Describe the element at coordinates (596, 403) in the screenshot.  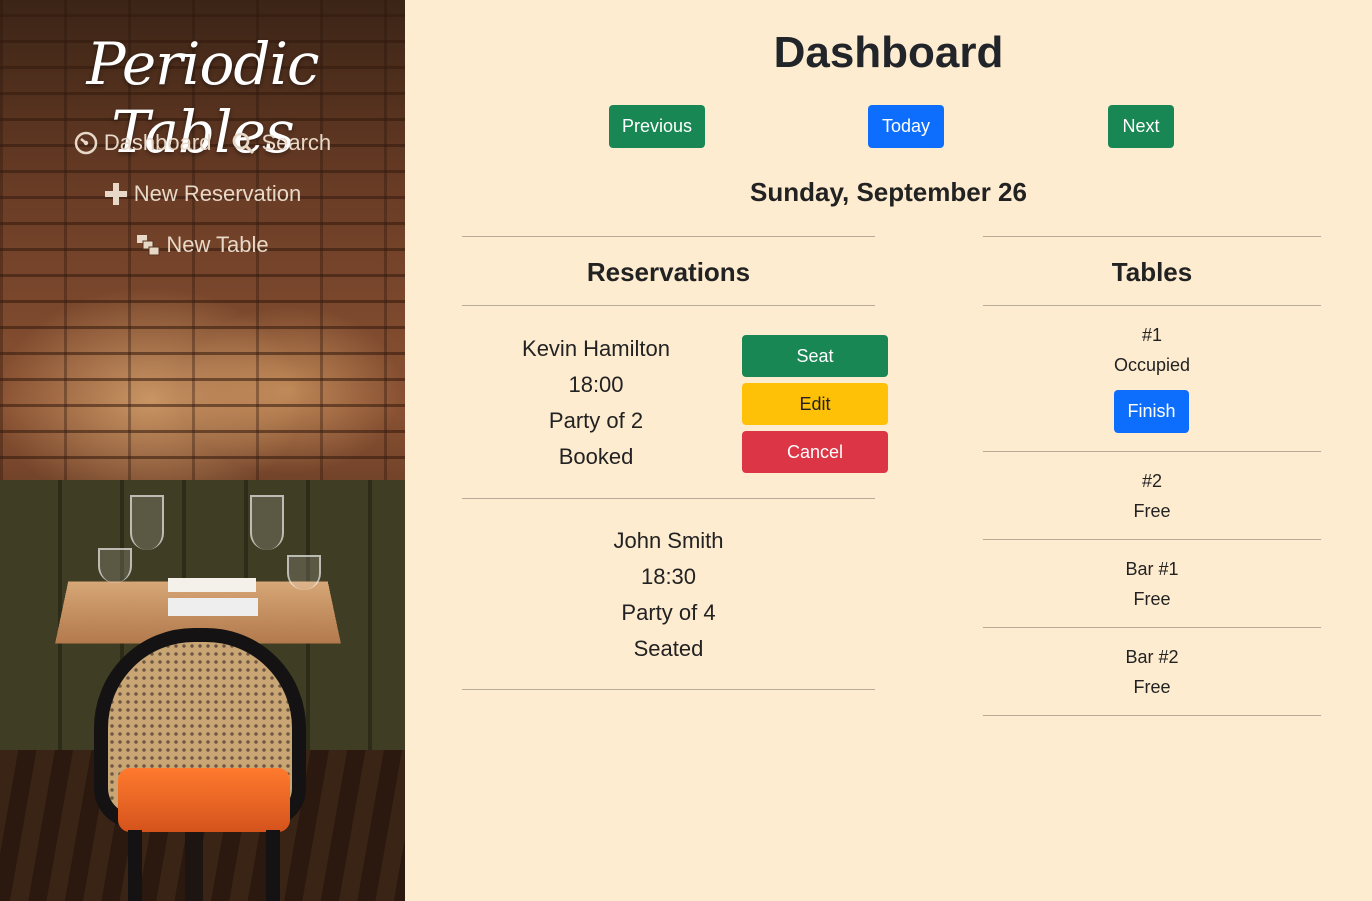
I see `reservation-item: Kevin Hamilton 18:00 Party of 2 Booked` at that location.